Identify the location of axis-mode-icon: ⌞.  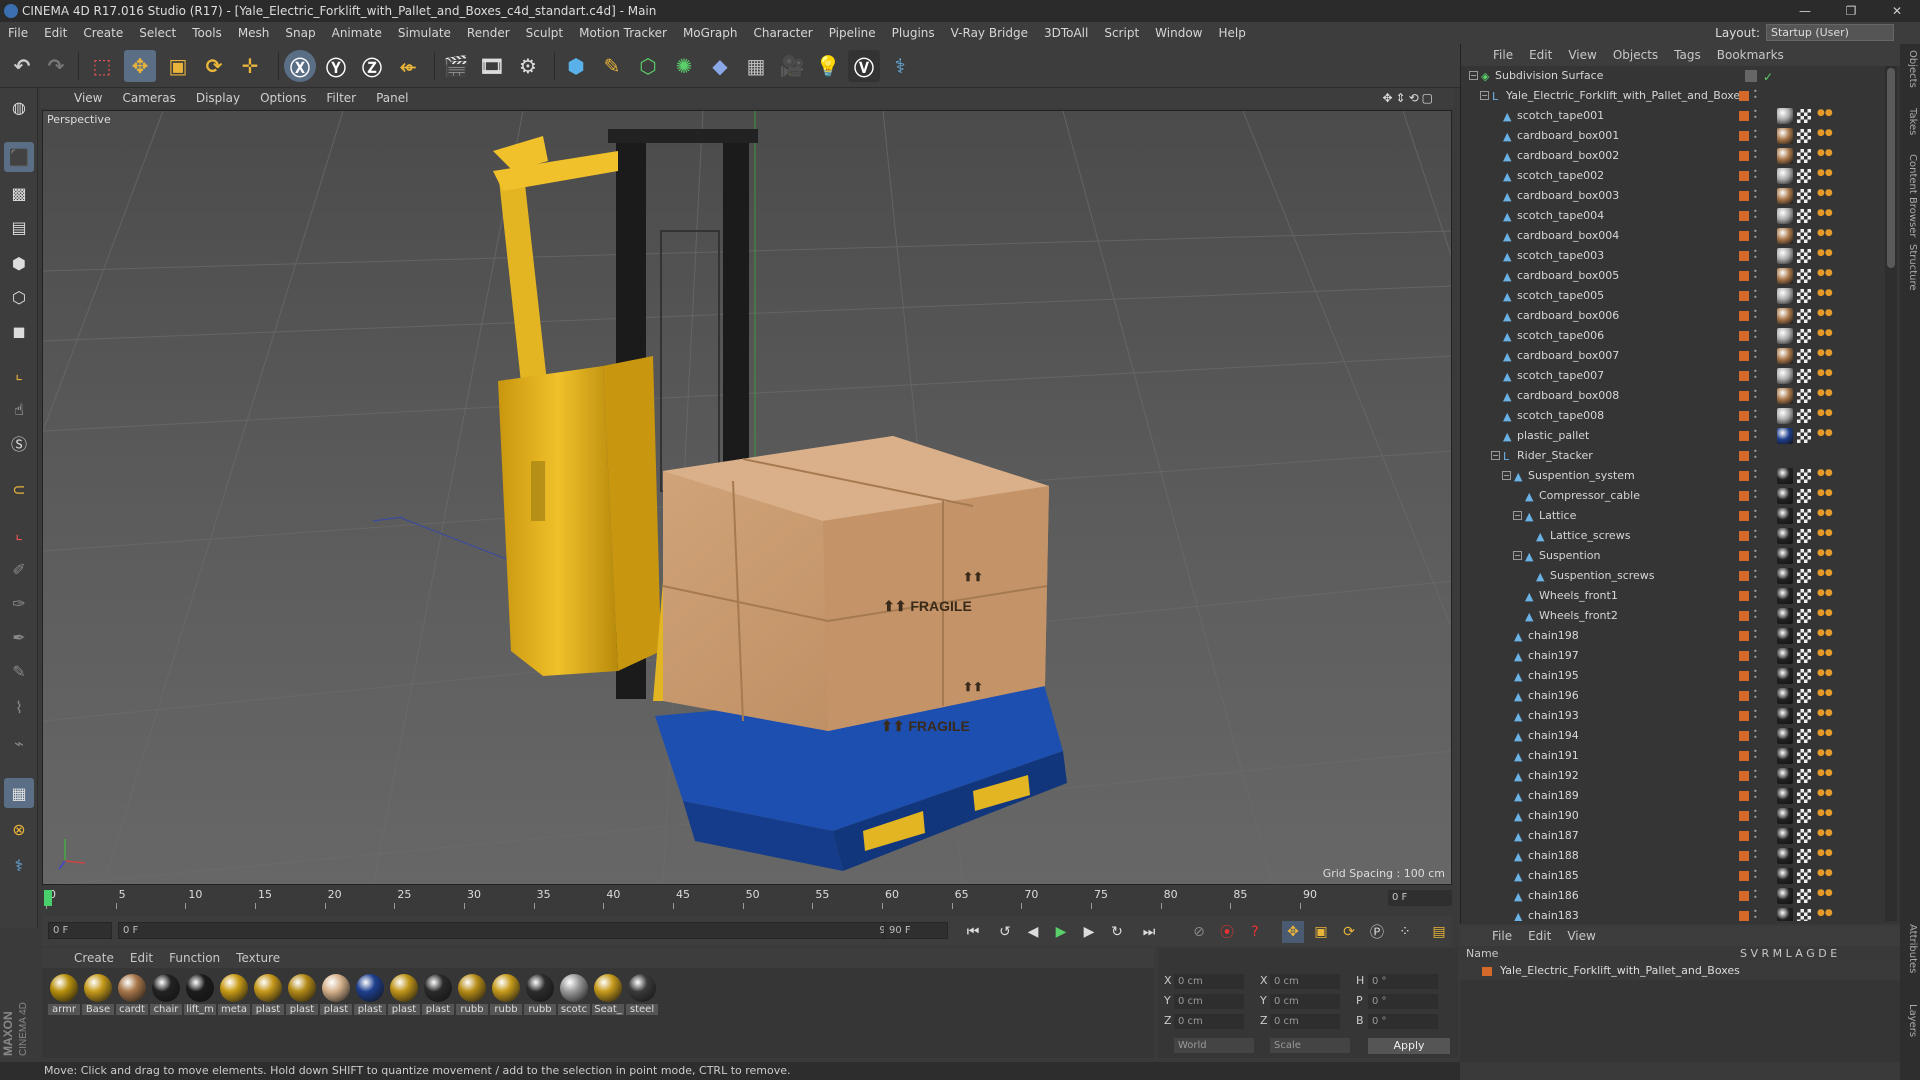
(19, 373).